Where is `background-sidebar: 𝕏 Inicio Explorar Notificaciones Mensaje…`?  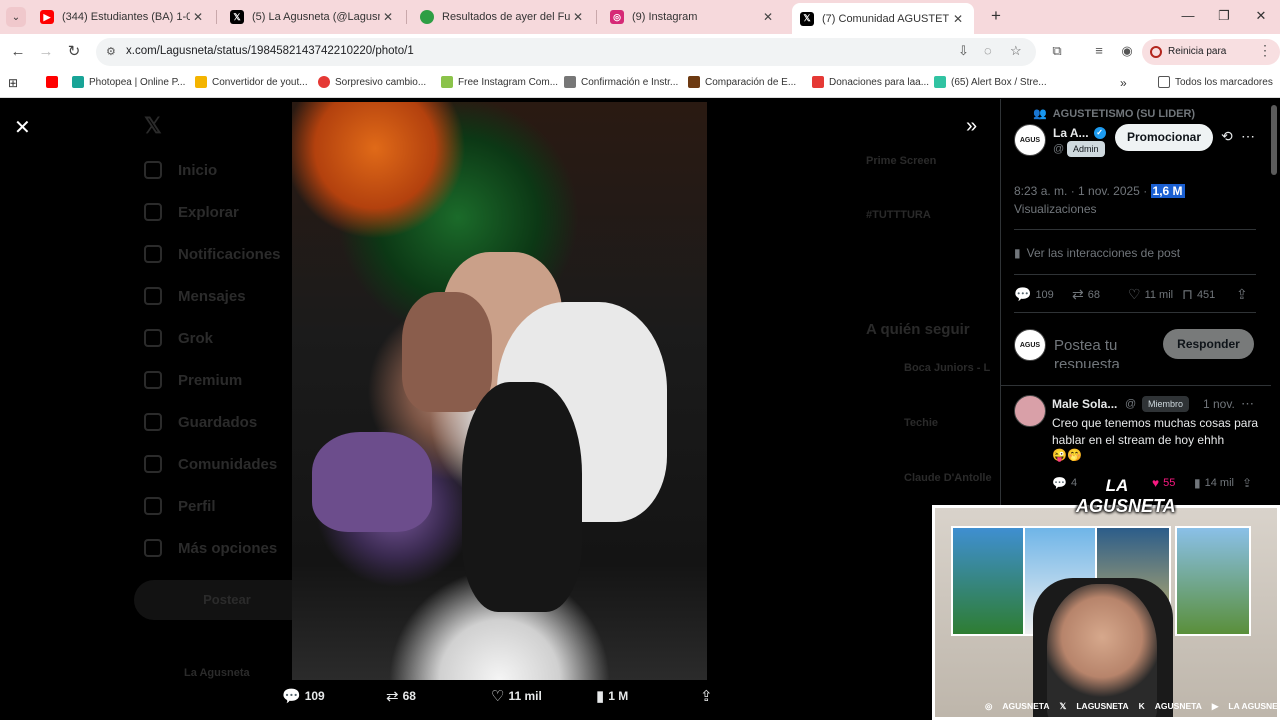
background-sidebar: 𝕏 Inicio Explorar Notificaciones Mensaje… is located at coordinates (225, 409).